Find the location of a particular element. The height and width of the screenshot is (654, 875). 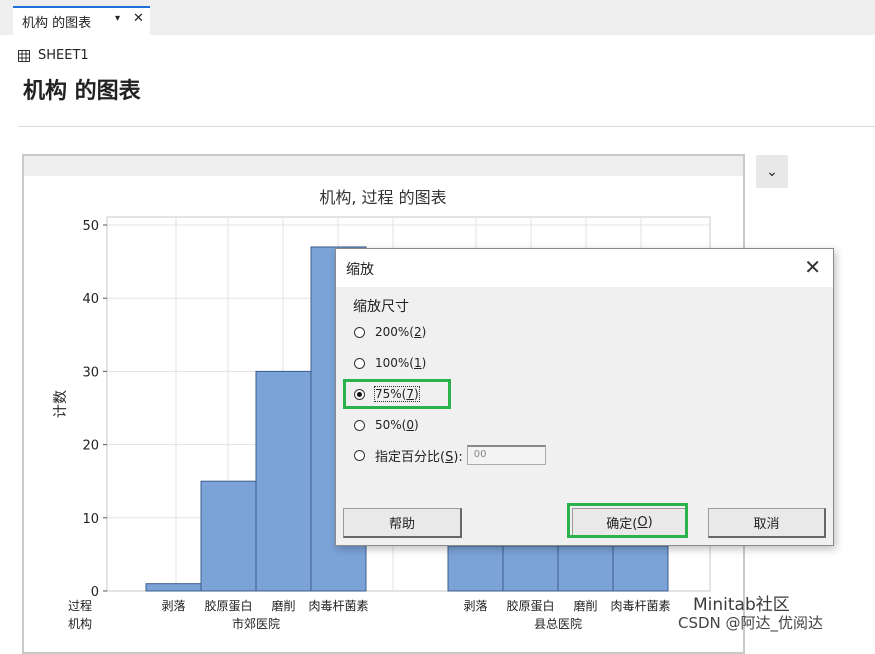

y-tick-label: 40 is located at coordinates (90, 299).